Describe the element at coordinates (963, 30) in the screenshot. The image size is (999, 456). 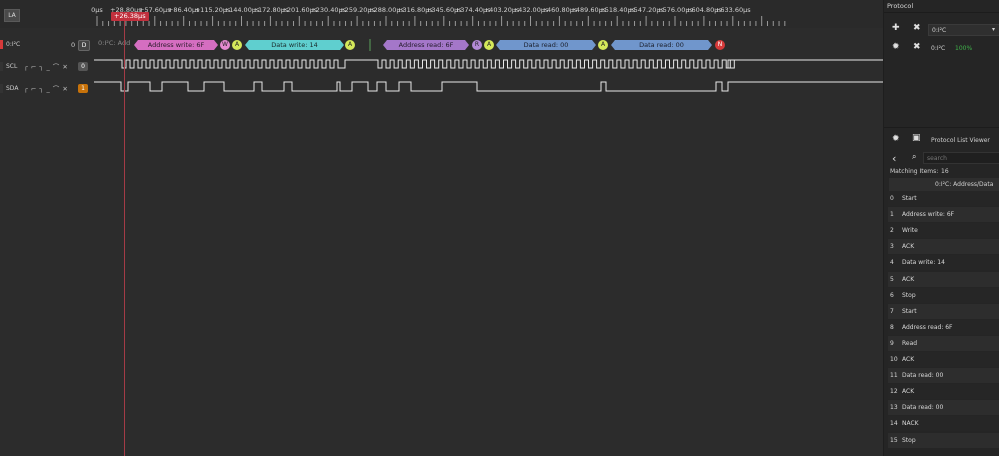
I see `protocol-select: 0:I²C ▾` at that location.